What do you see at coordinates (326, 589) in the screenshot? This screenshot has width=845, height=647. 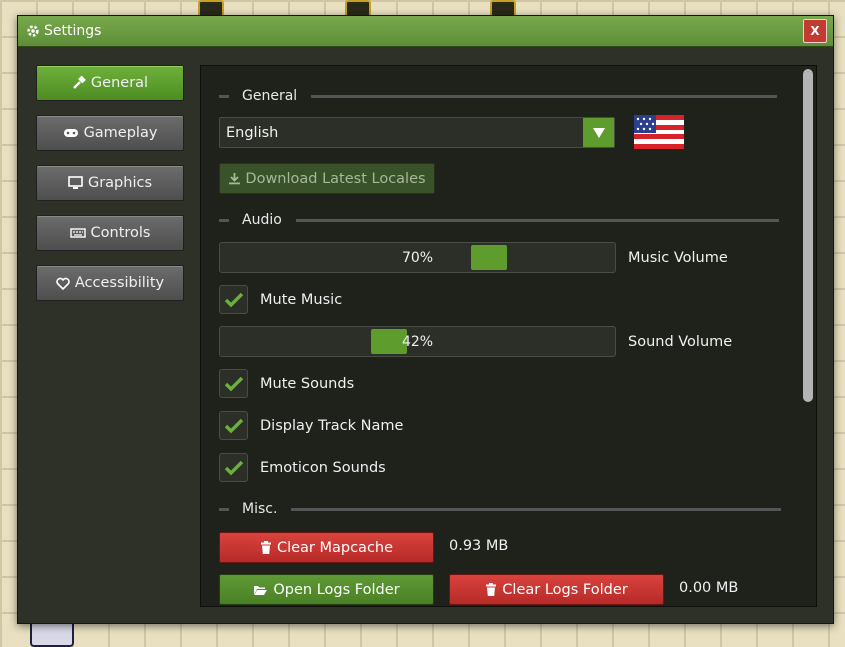 I see `open-logs-folder-button: Open Logs Folder` at bounding box center [326, 589].